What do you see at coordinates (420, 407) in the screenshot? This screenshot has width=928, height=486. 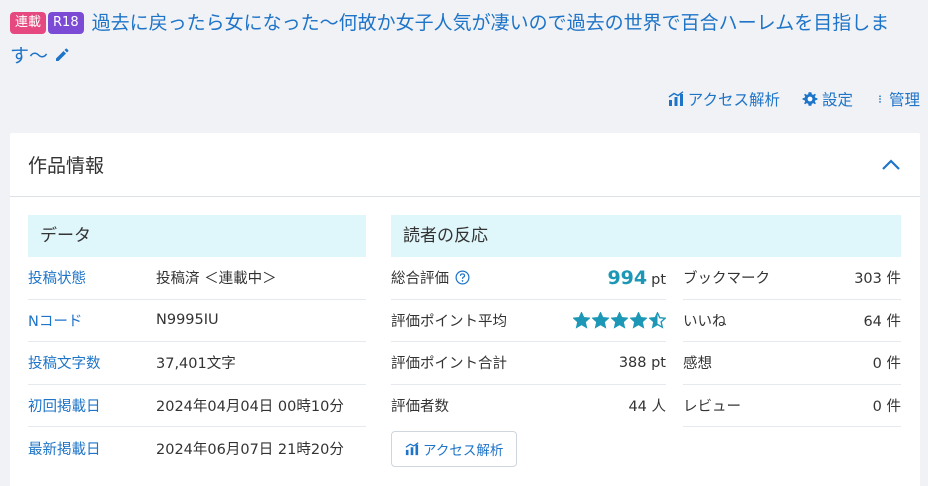 I see `raters-key: 評価者数` at bounding box center [420, 407].